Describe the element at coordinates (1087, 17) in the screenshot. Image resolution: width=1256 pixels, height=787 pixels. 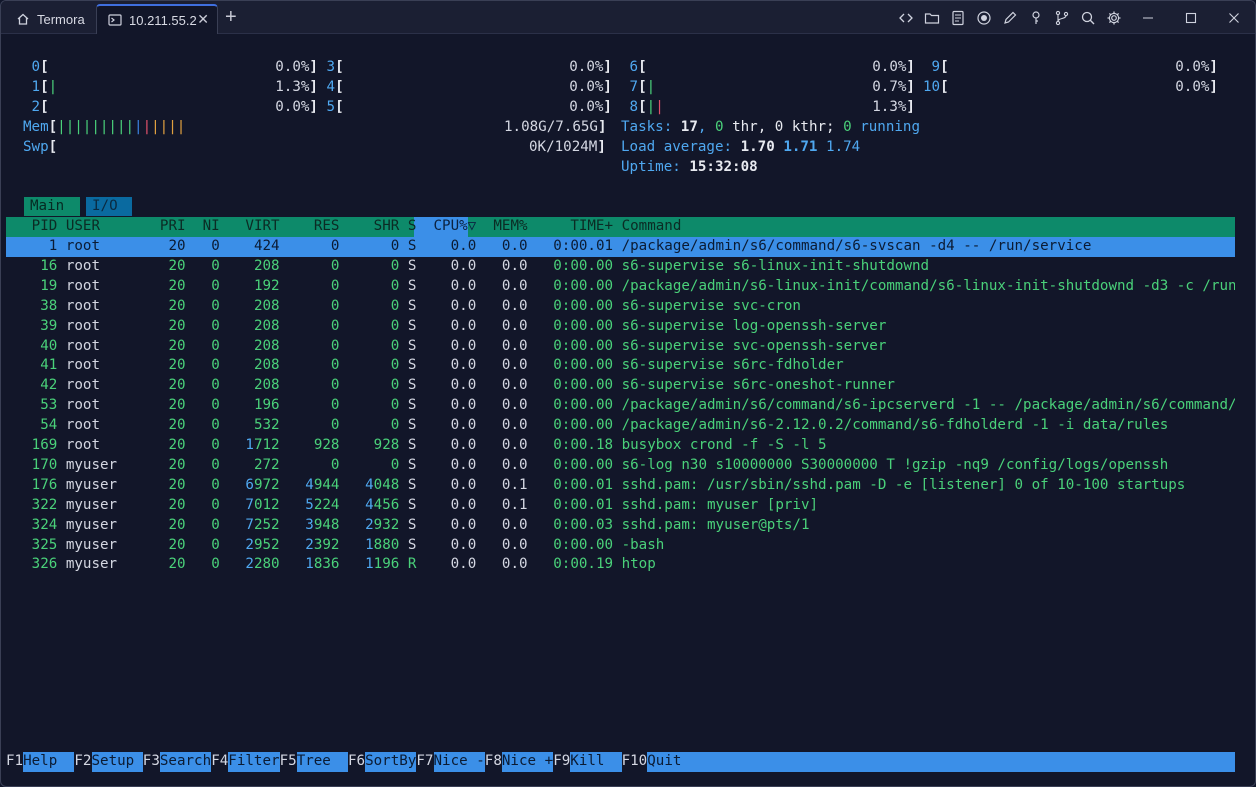
I see `search-icon` at that location.